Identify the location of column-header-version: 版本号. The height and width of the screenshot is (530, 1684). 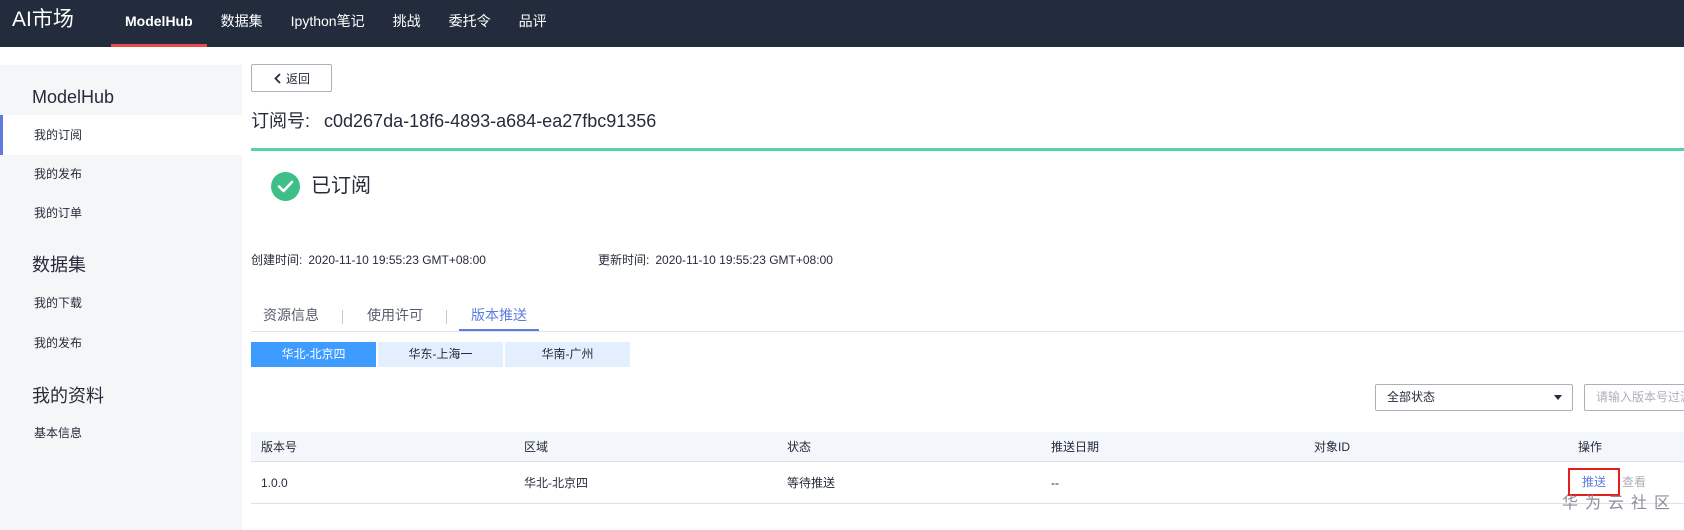
(279, 447).